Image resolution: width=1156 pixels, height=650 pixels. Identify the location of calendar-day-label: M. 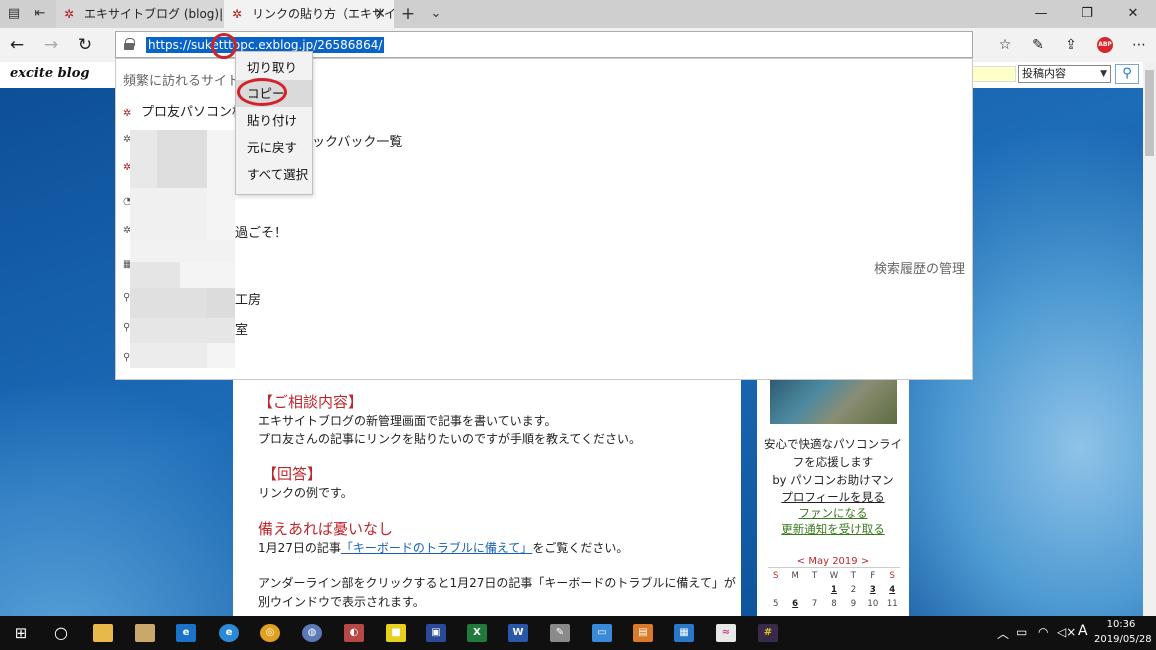
(795, 576).